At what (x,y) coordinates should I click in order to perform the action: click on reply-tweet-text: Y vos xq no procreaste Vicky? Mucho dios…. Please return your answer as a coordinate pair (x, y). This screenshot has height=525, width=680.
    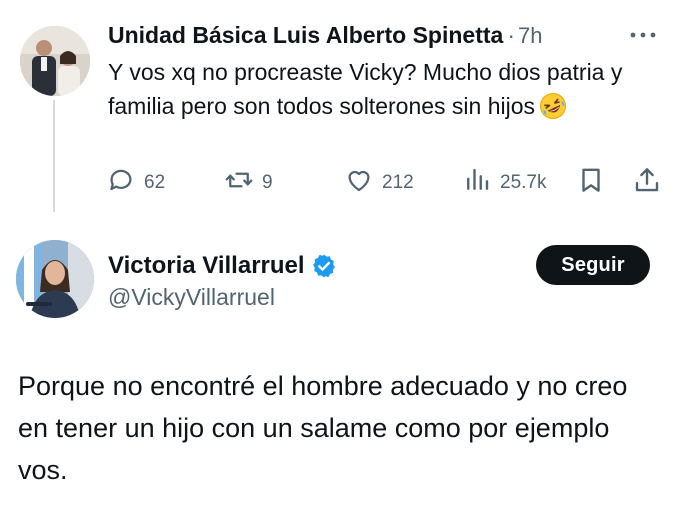
    Looking at the image, I should click on (383, 89).